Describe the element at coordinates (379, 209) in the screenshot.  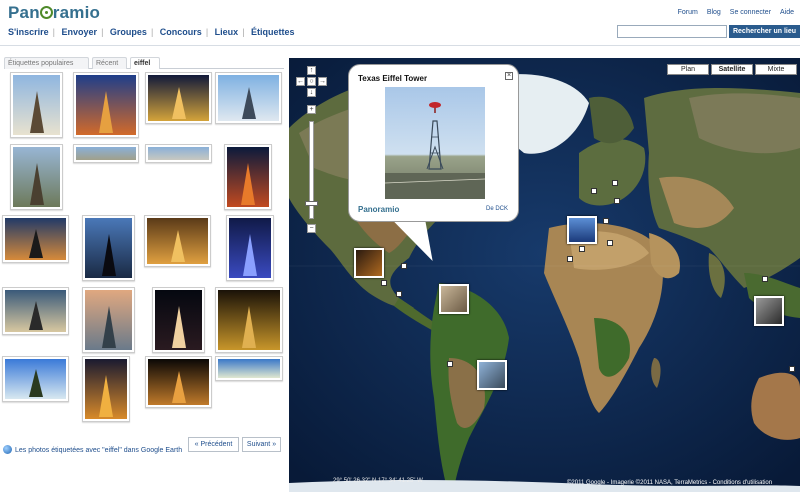
I see `popup-brand-logo: Panoramio` at that location.